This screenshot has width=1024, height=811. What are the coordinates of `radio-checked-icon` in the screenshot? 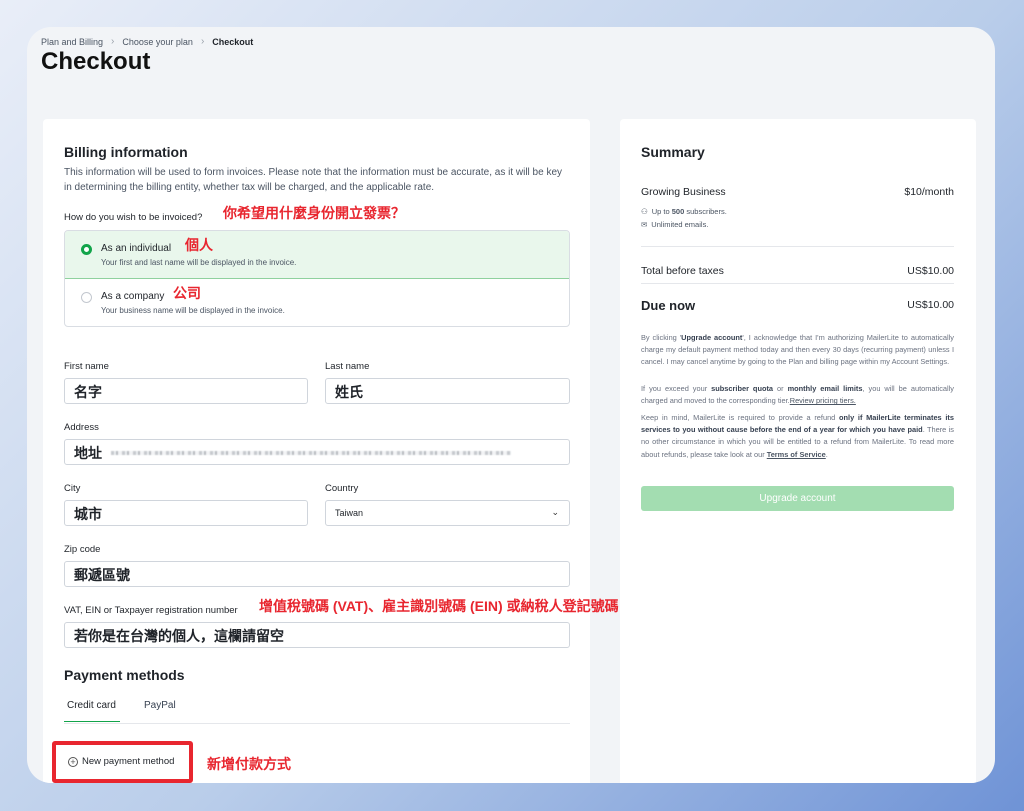 It's located at (86, 249).